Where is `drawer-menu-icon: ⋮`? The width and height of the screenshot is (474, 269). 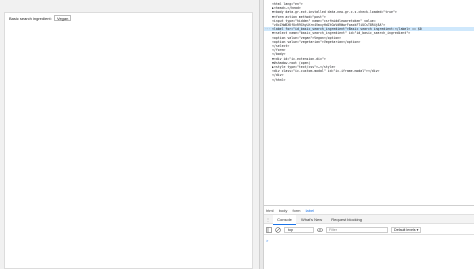 drawer-menu-icon: ⋮ is located at coordinates (268, 219).